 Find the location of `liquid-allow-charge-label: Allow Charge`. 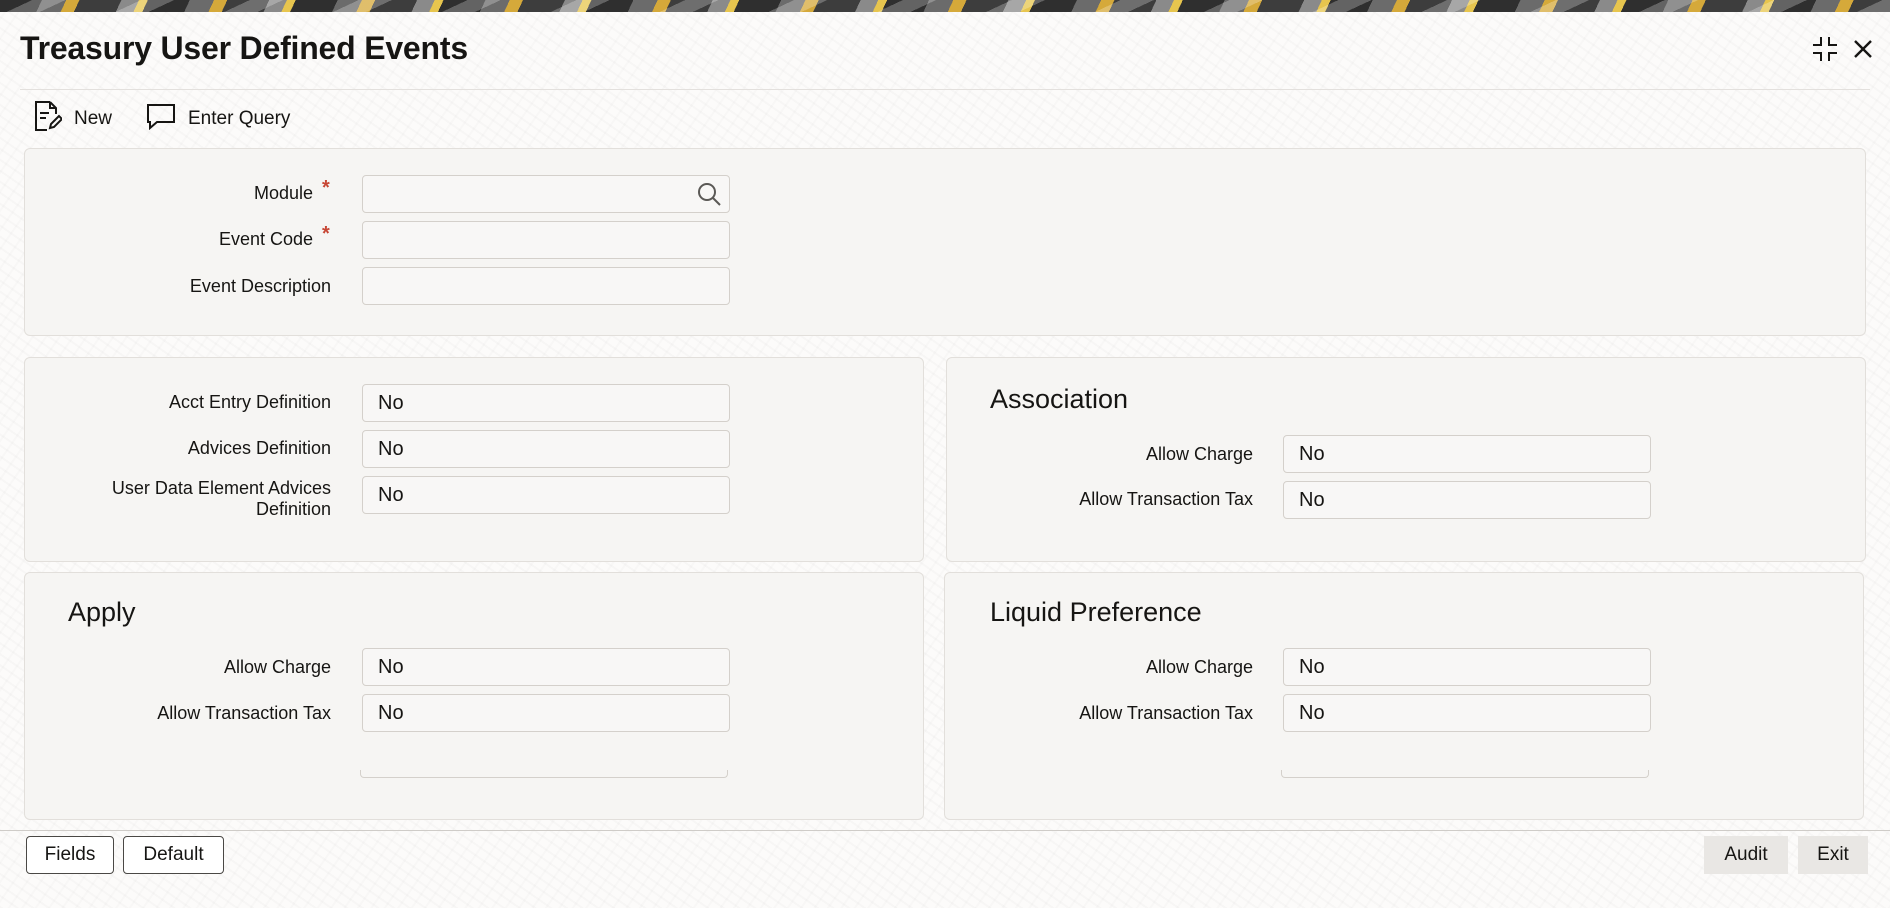

liquid-allow-charge-label: Allow Charge is located at coordinates (1199, 667).